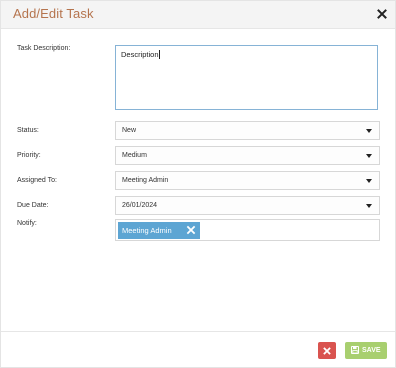  I want to click on notify-tag-label: Meeting Admin, so click(147, 230).